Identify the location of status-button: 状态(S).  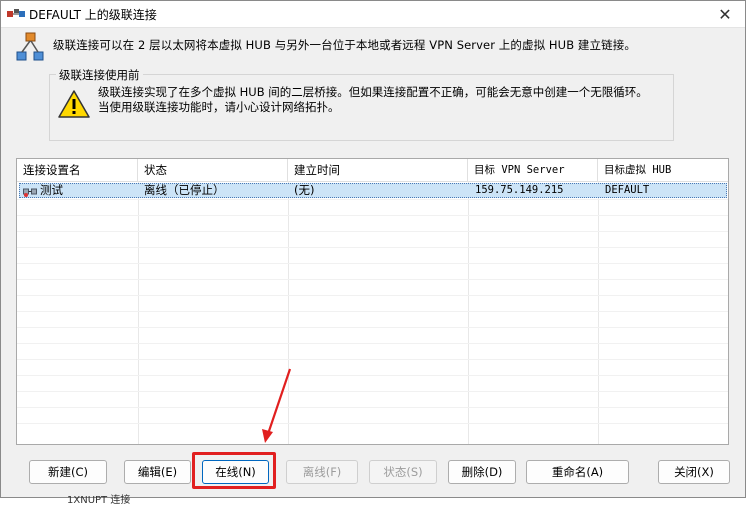
(403, 472).